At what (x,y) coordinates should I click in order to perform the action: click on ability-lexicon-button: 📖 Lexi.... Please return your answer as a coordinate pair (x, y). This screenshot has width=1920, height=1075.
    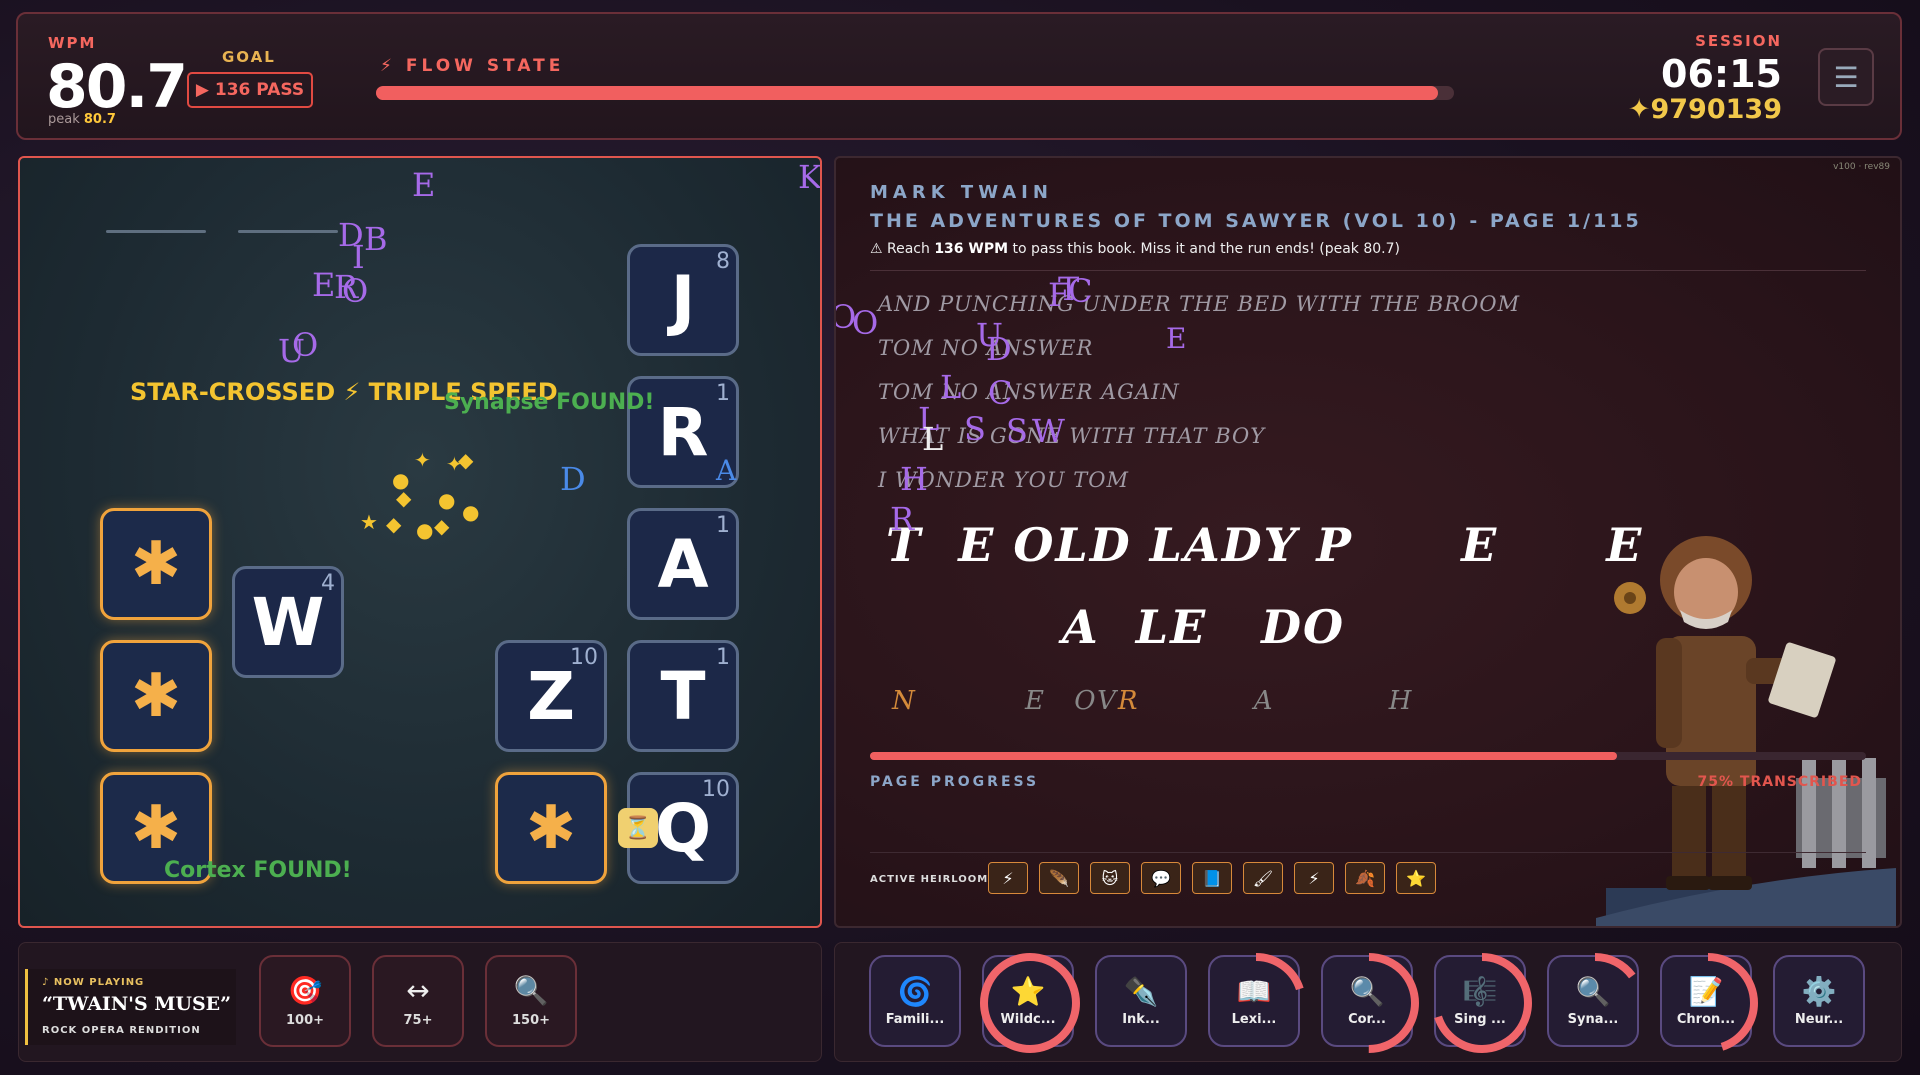
    Looking at the image, I should click on (1256, 1003).